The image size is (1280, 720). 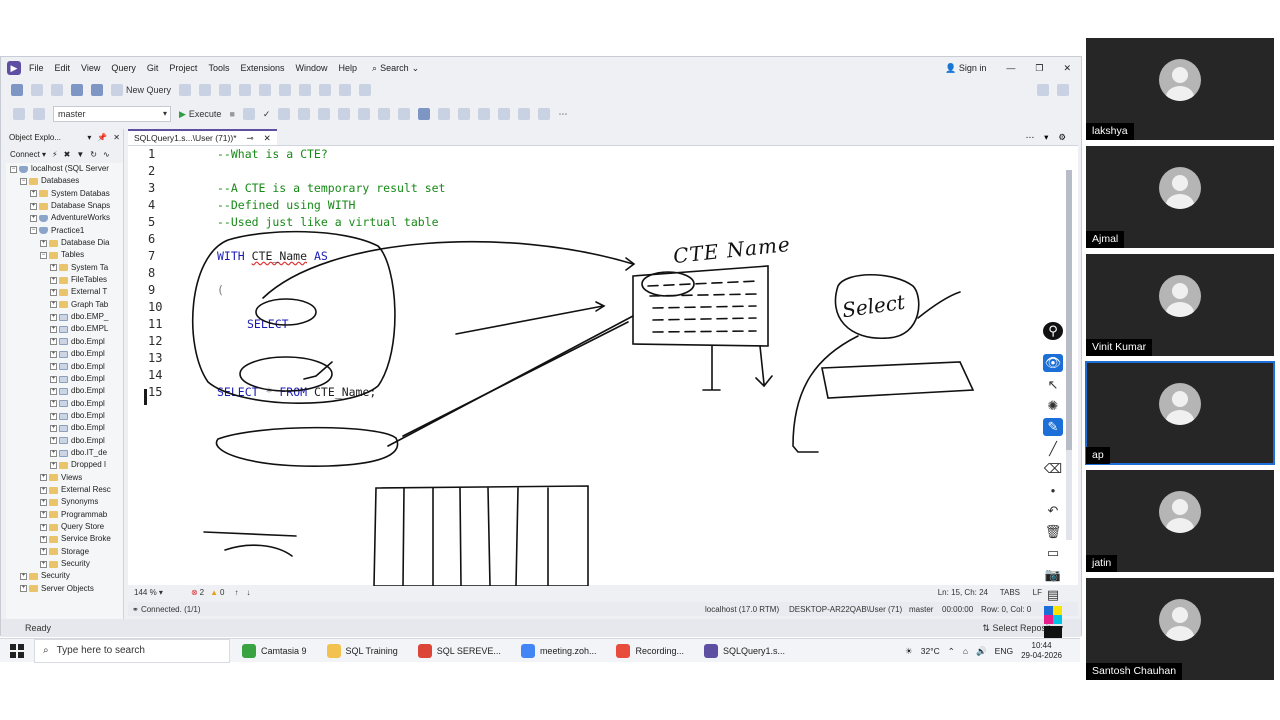 I want to click on error-count: 2, so click(x=202, y=592).